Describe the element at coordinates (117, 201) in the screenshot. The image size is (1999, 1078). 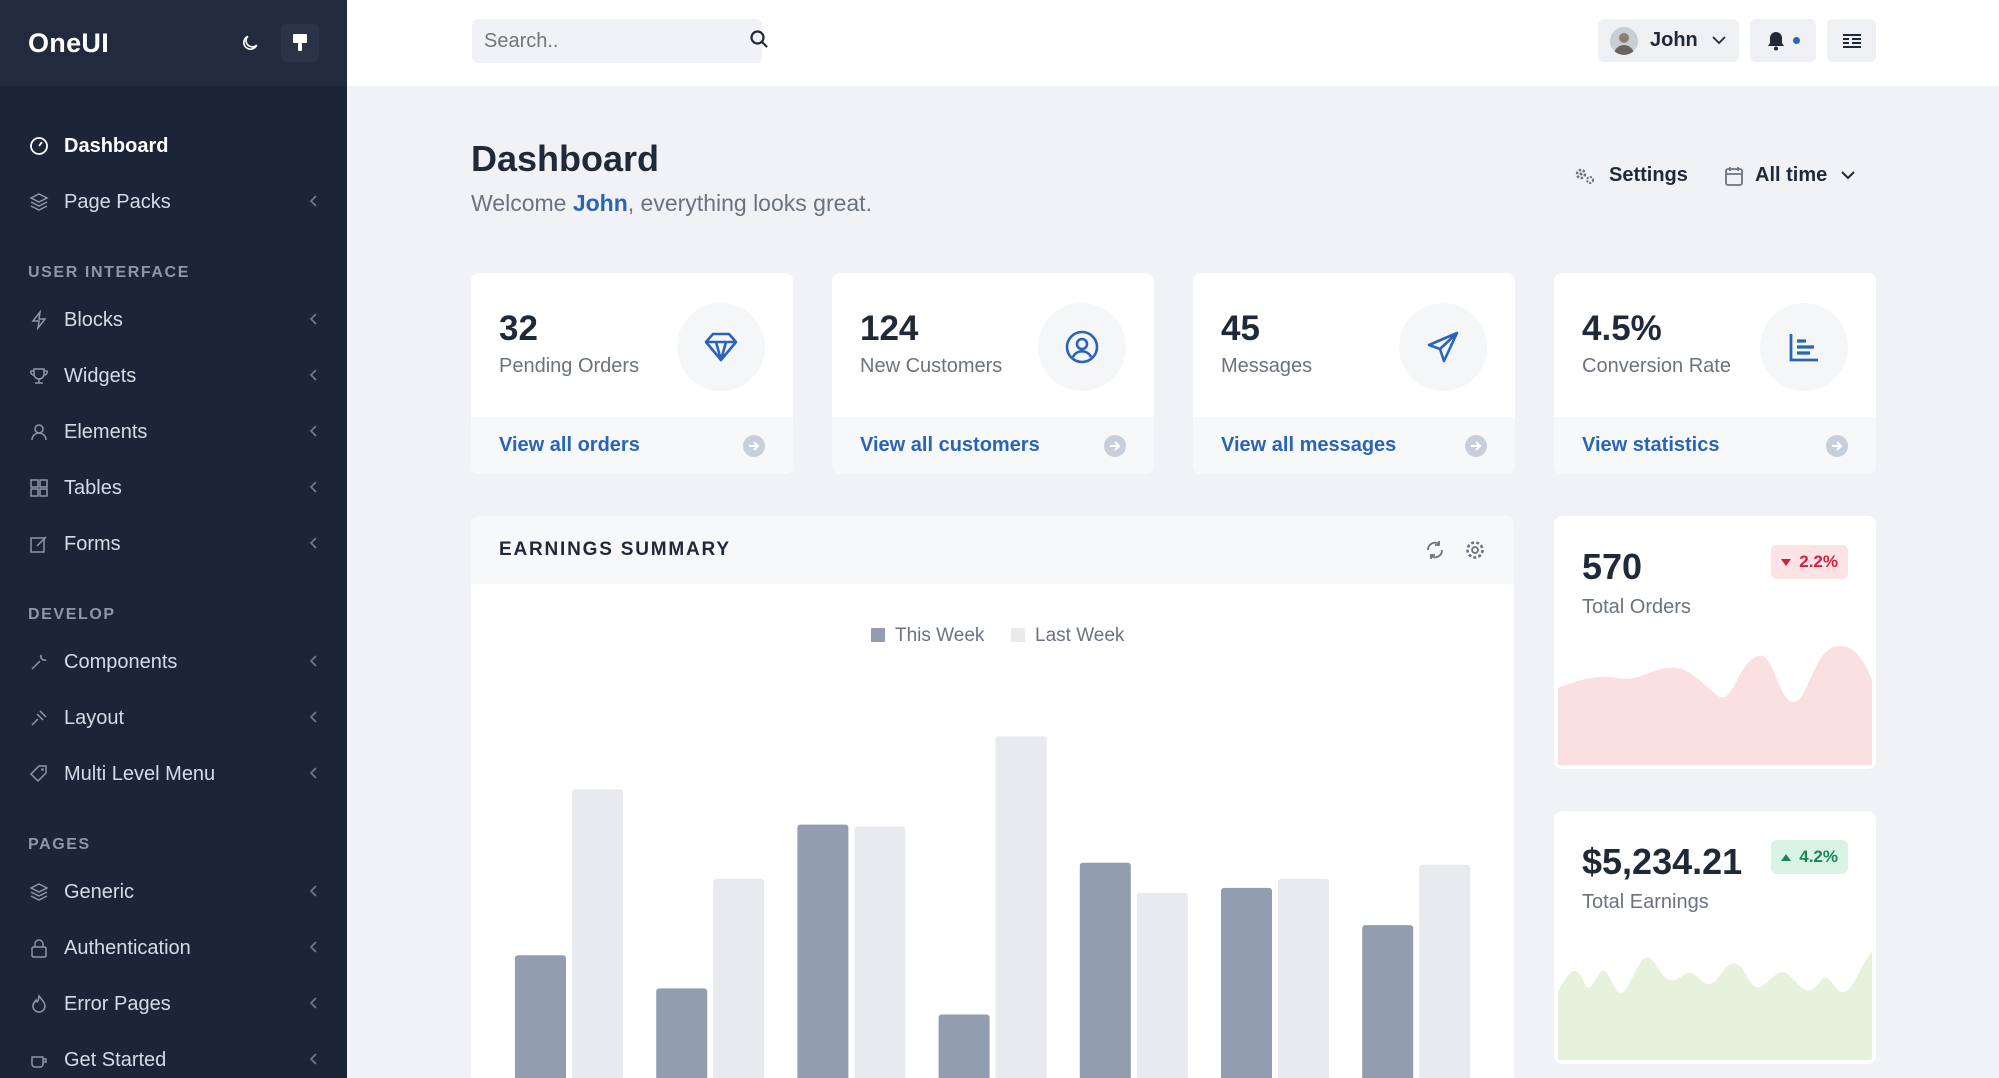
I see `sidebar-item-label: Page Packs` at that location.